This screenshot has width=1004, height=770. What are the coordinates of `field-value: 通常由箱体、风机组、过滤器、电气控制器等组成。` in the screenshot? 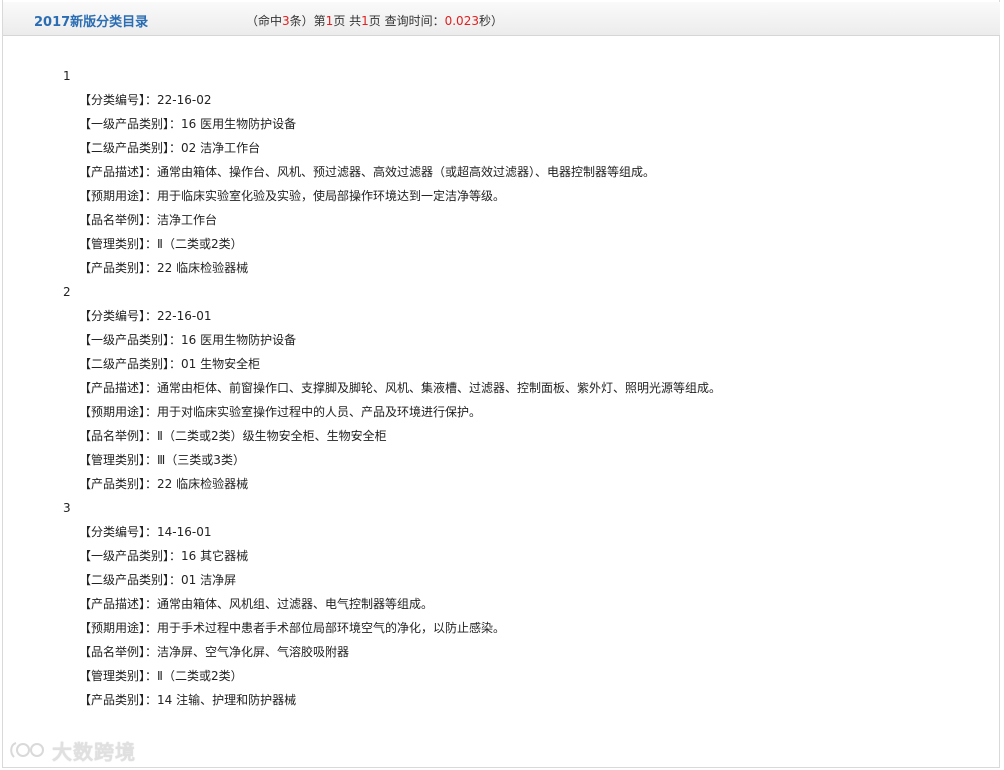 It's located at (295, 604).